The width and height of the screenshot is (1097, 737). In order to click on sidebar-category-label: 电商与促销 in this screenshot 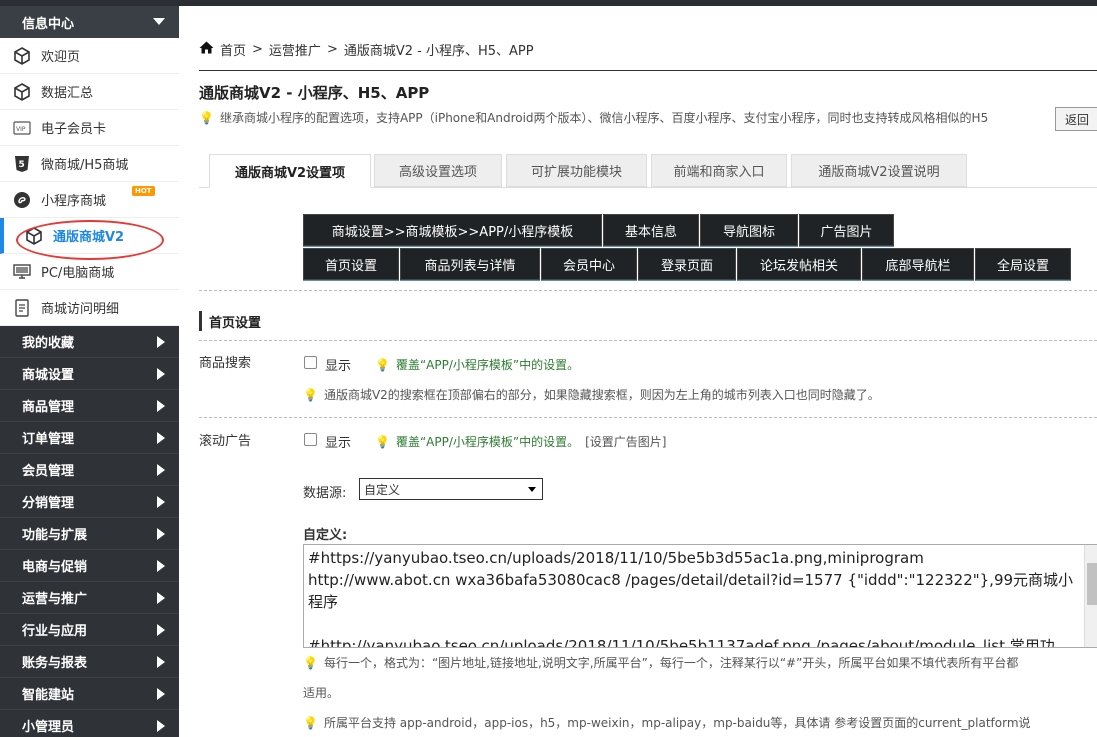, I will do `click(55, 567)`.